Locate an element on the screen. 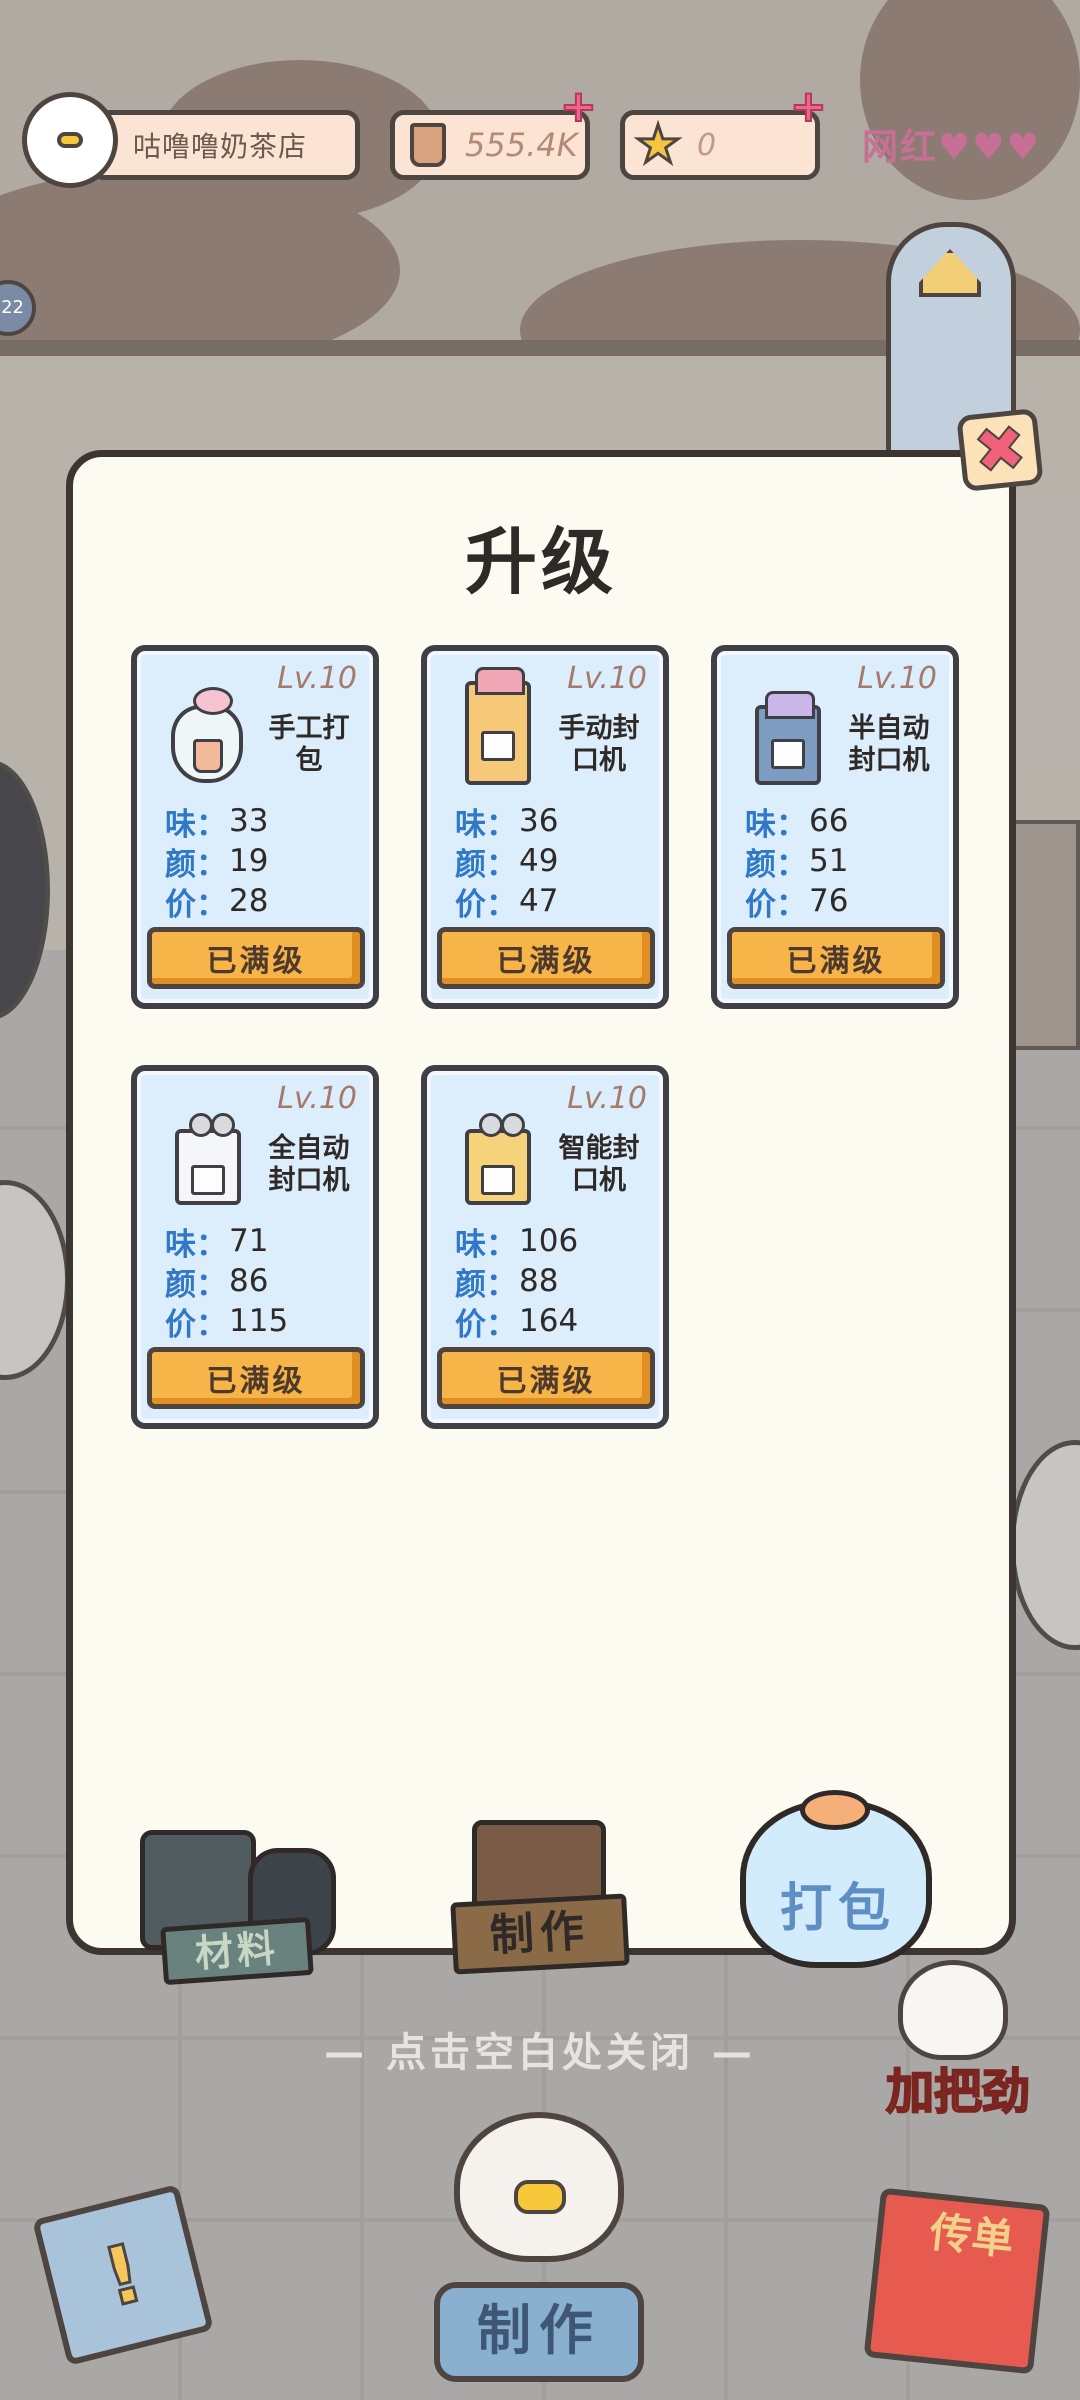 This screenshot has width=1080, height=2400. player-avatar is located at coordinates (70, 140).